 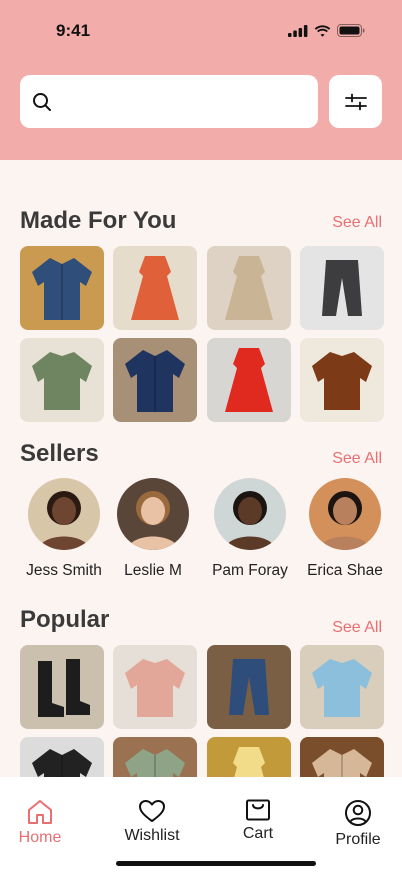 I want to click on made-for-you-item-gray-trousers, so click(x=341, y=288).